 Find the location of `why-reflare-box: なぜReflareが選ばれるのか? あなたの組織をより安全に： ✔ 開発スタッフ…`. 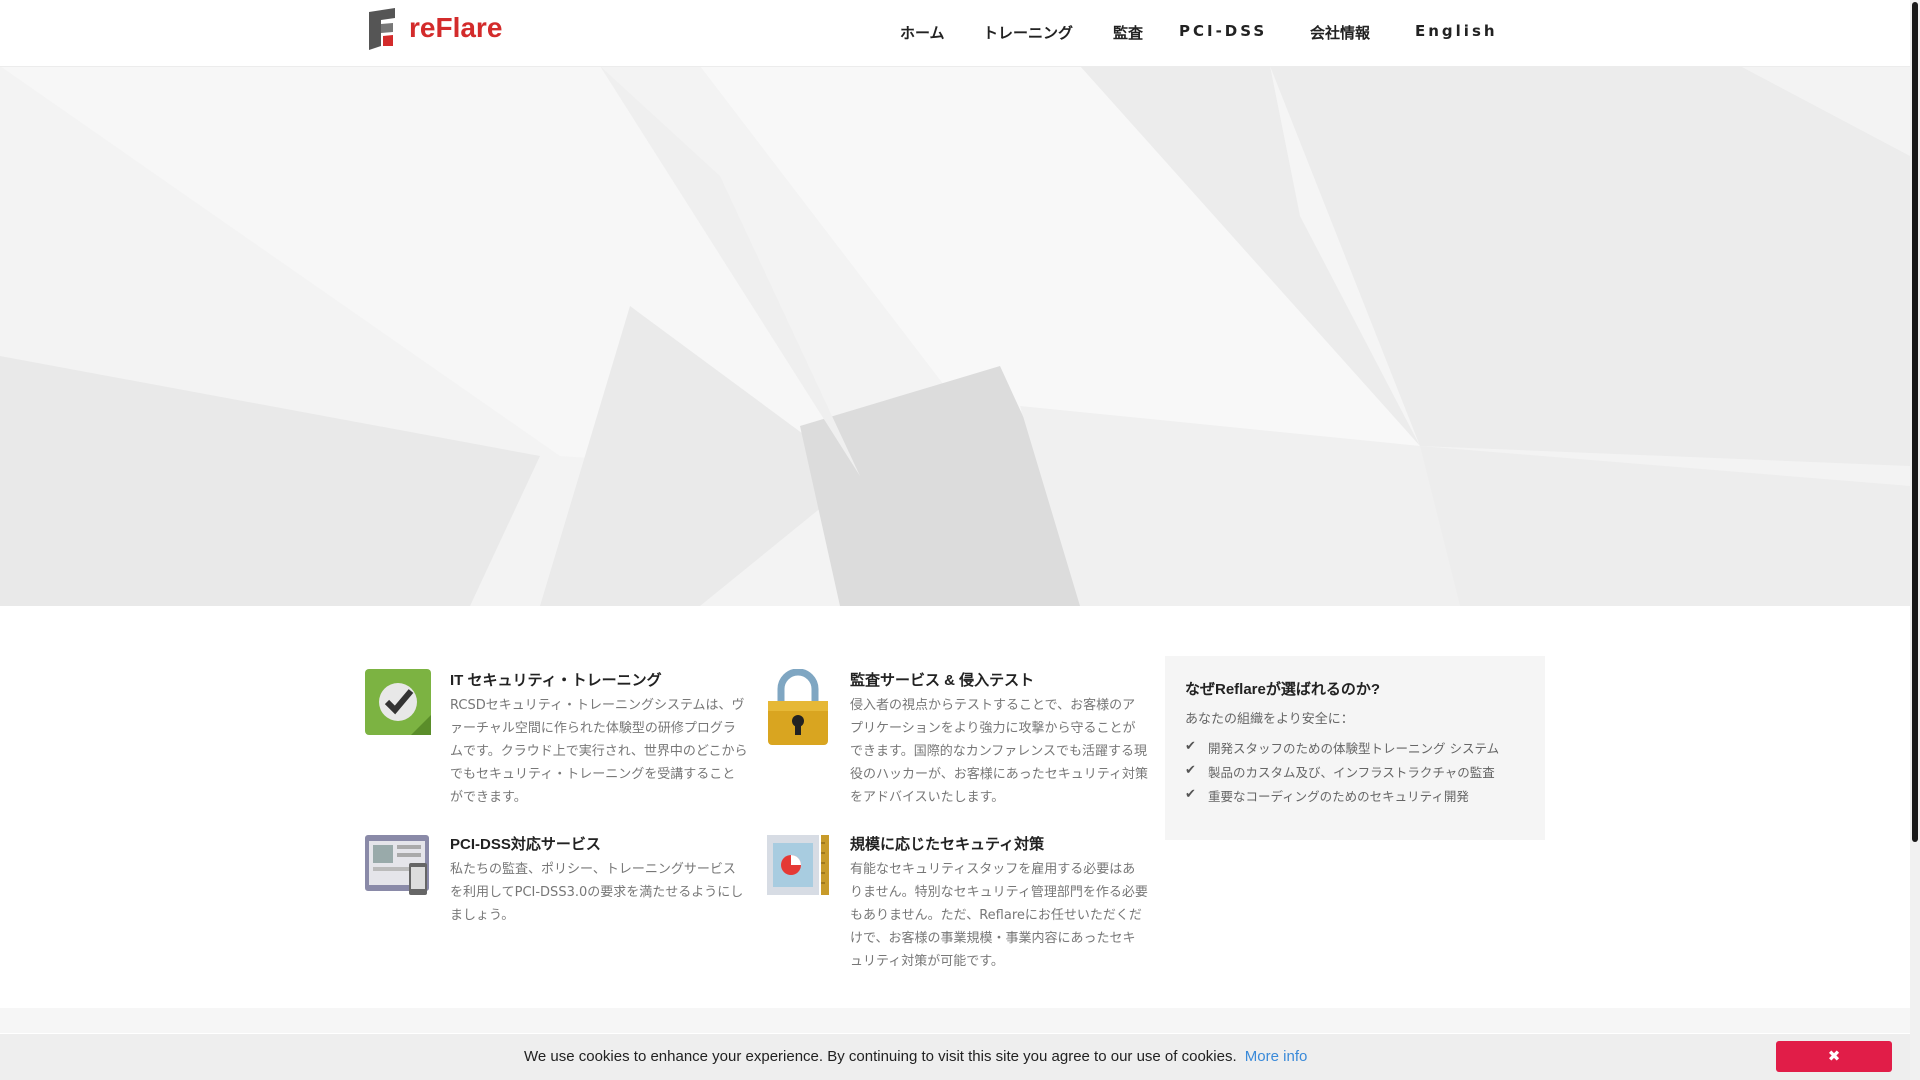

why-reflare-box: なぜReflareが選ばれるのか? あなたの組織をより安全に： ✔ 開発スタッフ… is located at coordinates (1355, 748).